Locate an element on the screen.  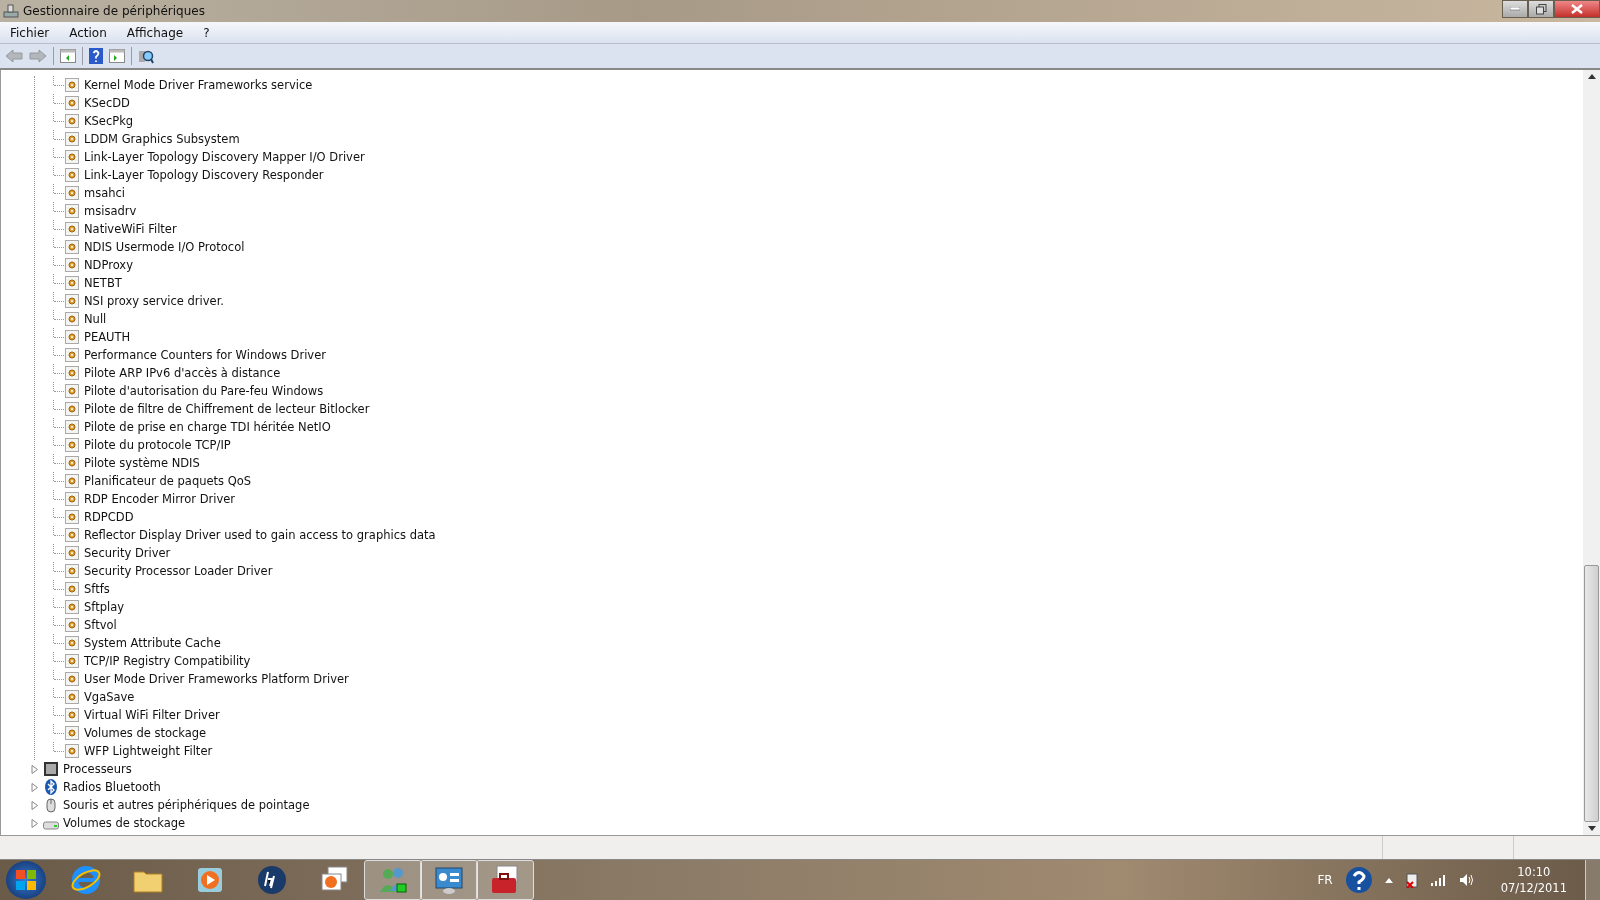
tree-item: Pilote de filtre de Chiffrement de lecteur Bitlocker is located at coordinates (227, 409).